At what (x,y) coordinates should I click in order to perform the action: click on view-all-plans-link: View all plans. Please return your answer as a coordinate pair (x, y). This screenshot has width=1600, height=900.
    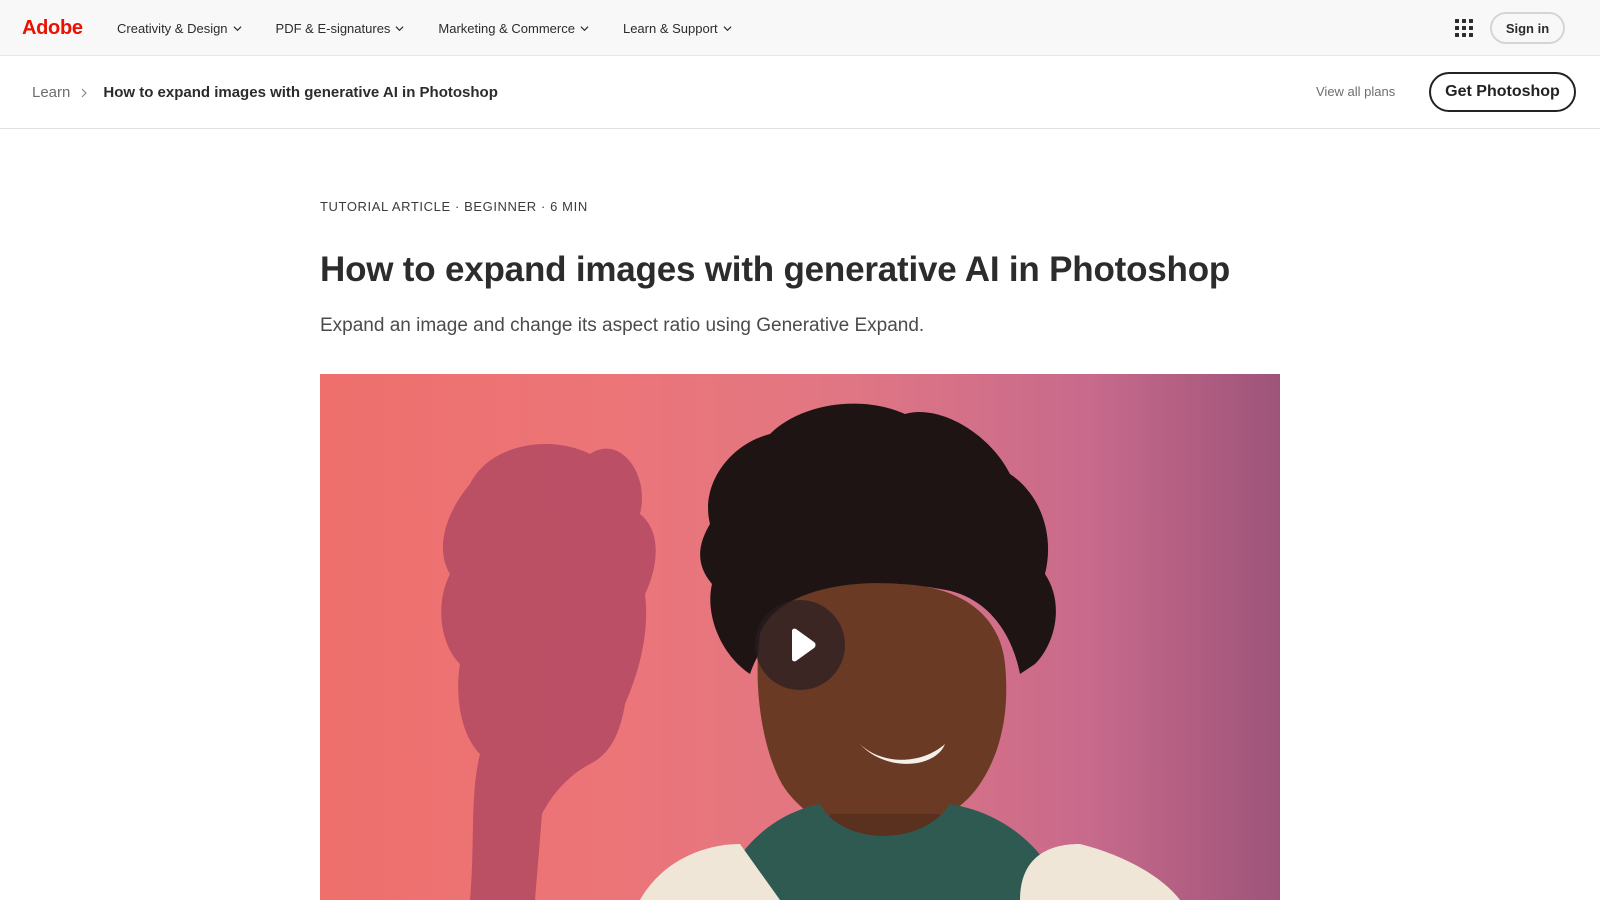
    Looking at the image, I should click on (1355, 91).